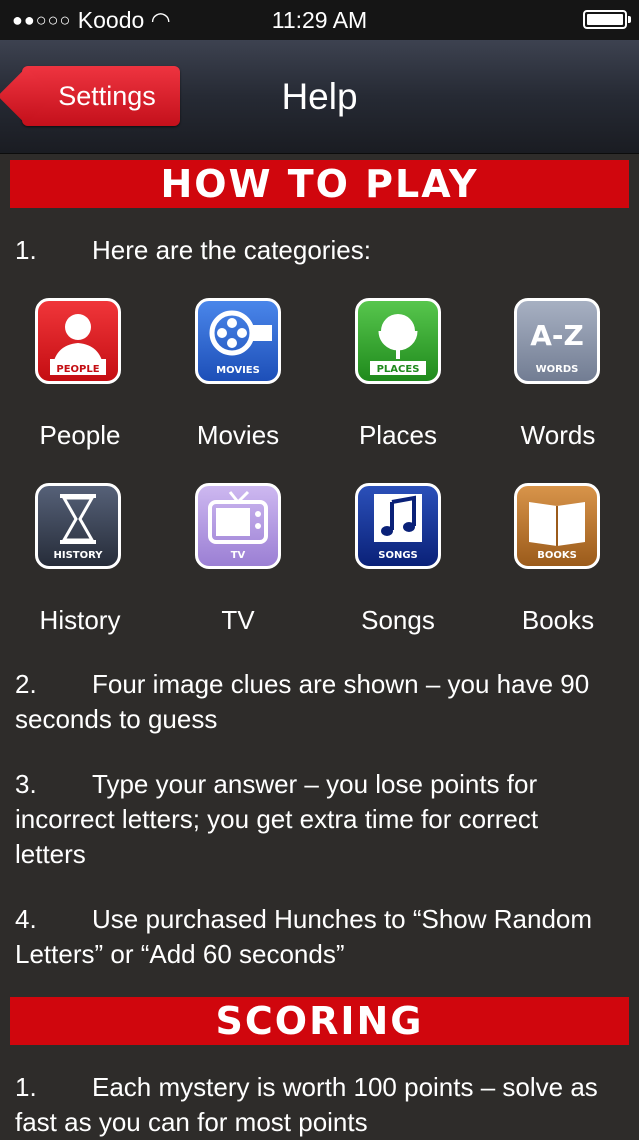  Describe the element at coordinates (80, 620) in the screenshot. I see `category-label: History` at that location.